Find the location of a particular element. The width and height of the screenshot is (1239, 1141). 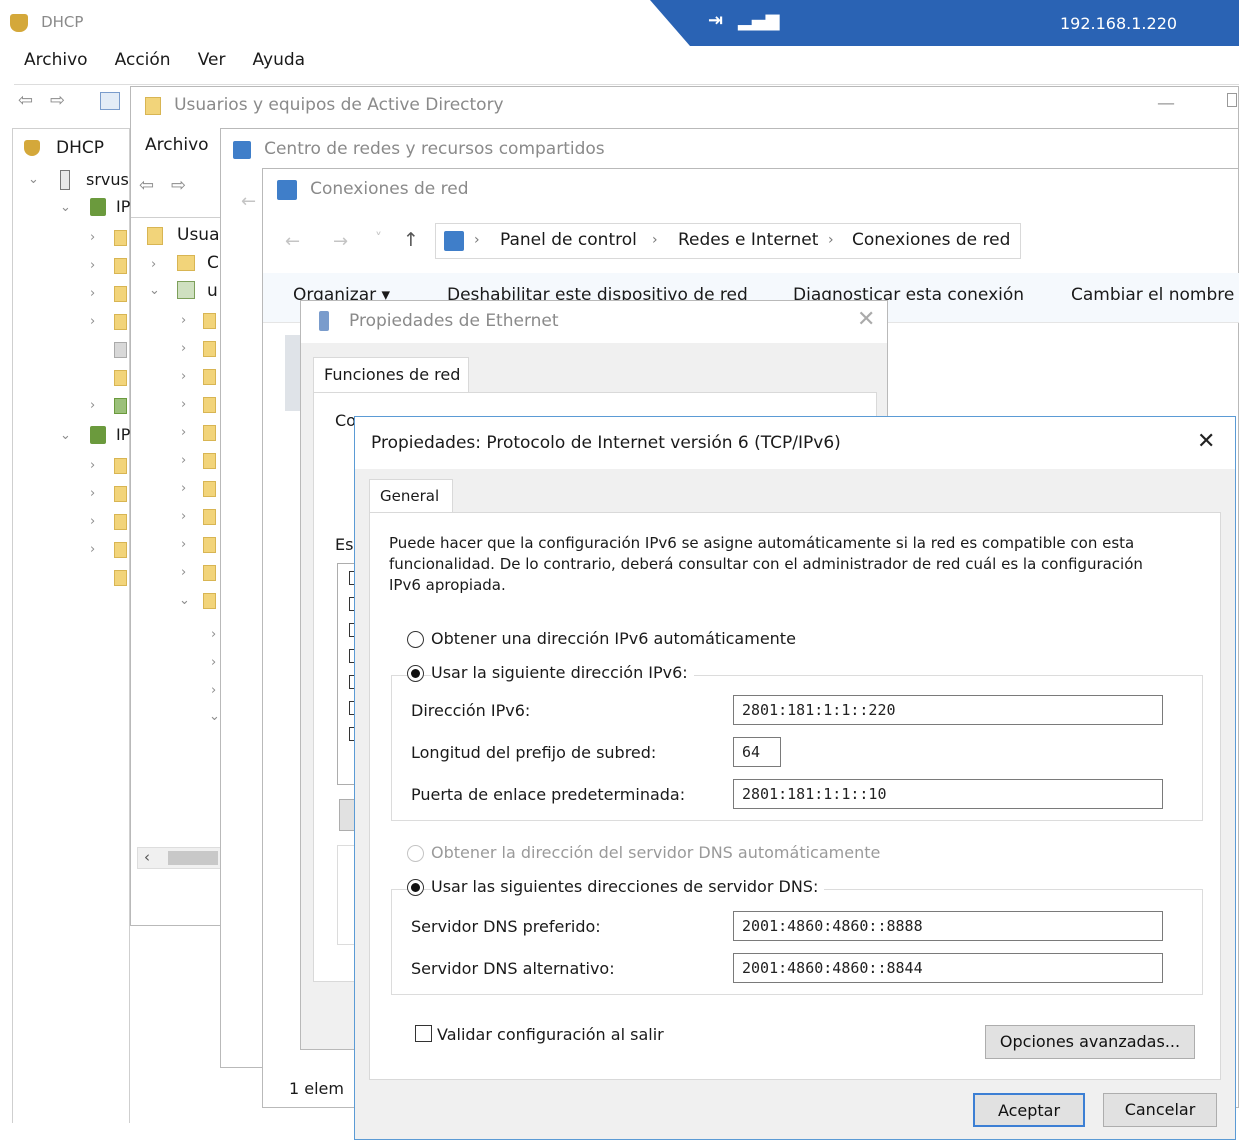

forward-arrow-icon: → is located at coordinates (340, 241).